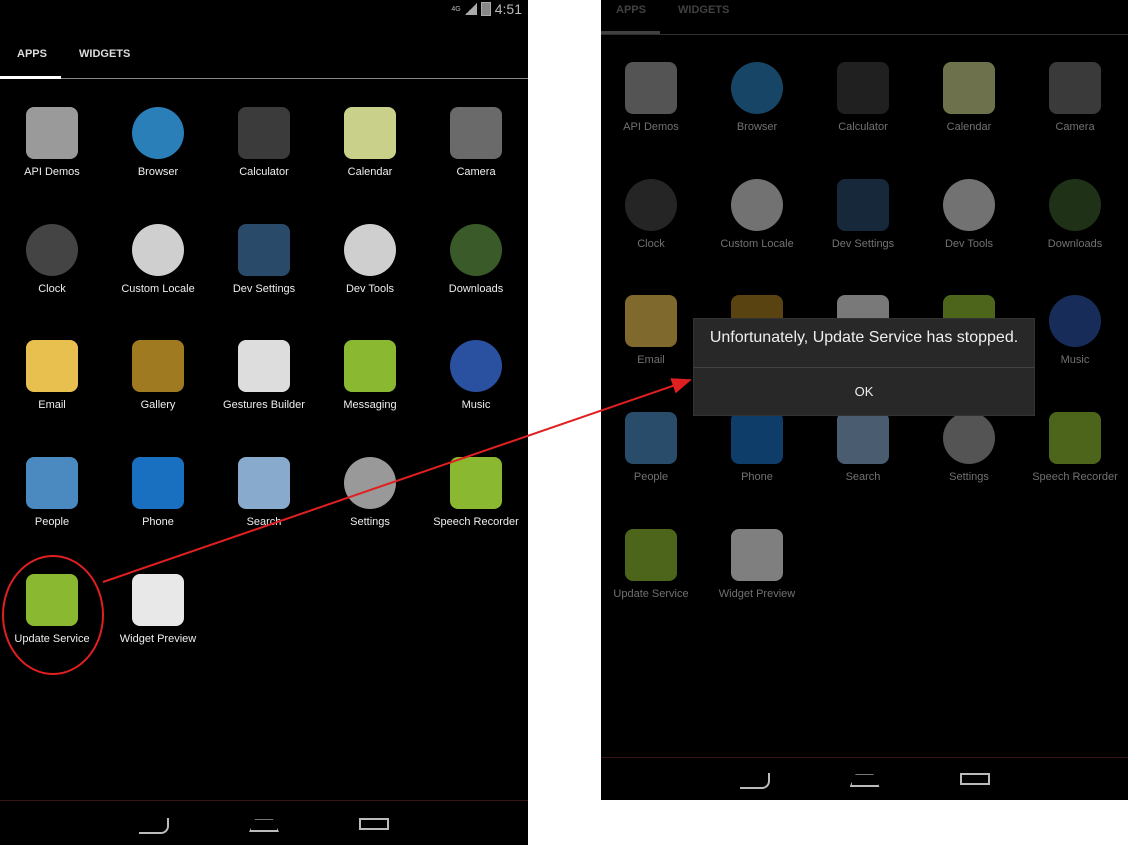  I want to click on tab-widgets: WIDGETS, so click(104, 54).